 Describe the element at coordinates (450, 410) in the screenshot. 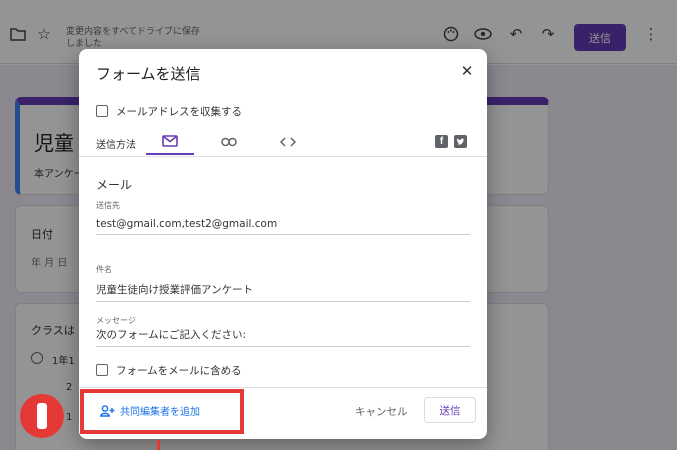

I see `send-button: 送信` at that location.